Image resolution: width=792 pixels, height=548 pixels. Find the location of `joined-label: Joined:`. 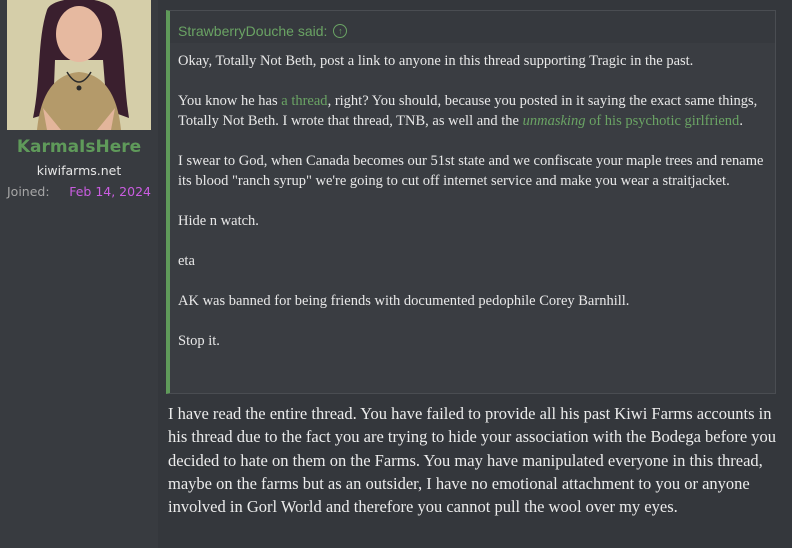

joined-label: Joined: is located at coordinates (28, 191).